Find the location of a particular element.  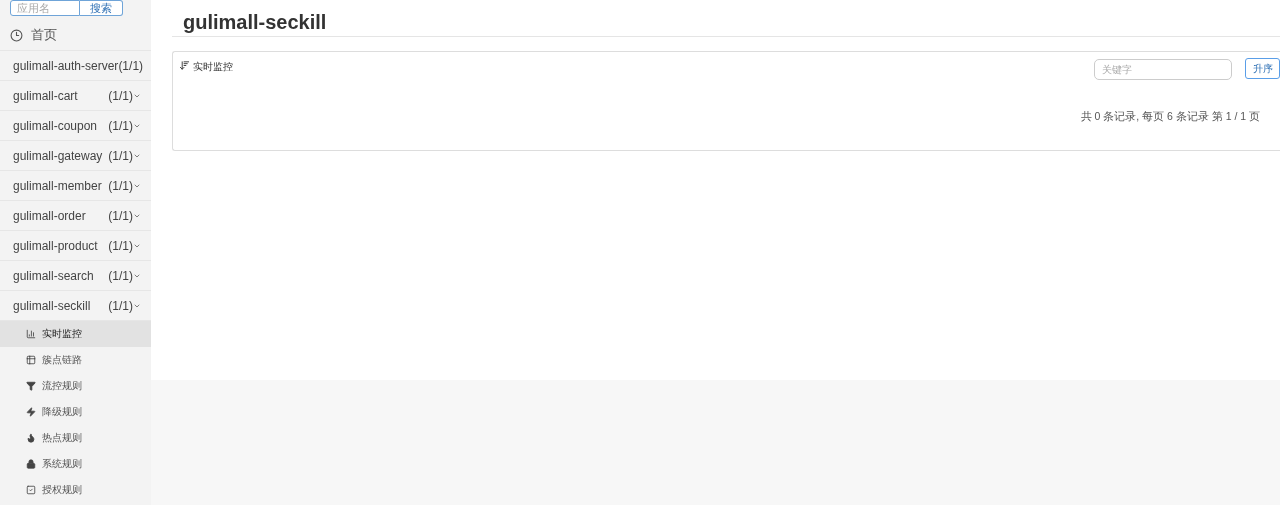

lightning-icon is located at coordinates (31, 412).